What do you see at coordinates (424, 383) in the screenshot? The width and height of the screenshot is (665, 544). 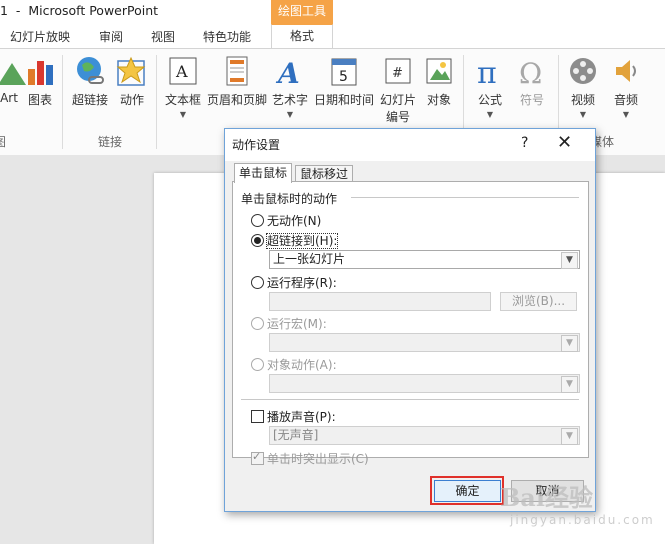 I see `object-action-select: ▼` at bounding box center [424, 383].